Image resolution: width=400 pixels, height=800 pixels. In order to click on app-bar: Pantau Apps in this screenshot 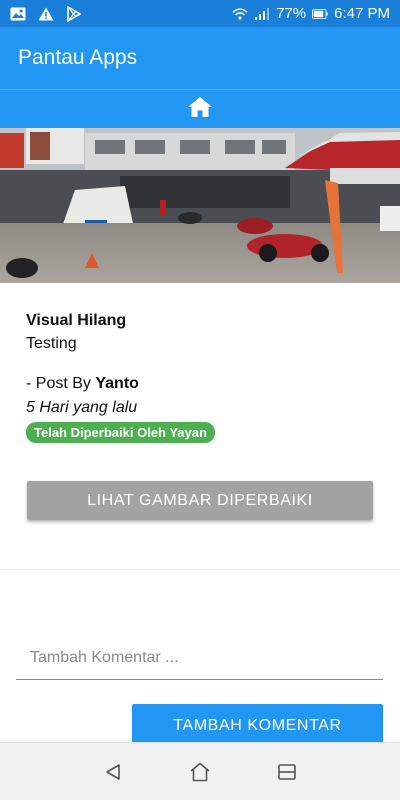, I will do `click(200, 58)`.